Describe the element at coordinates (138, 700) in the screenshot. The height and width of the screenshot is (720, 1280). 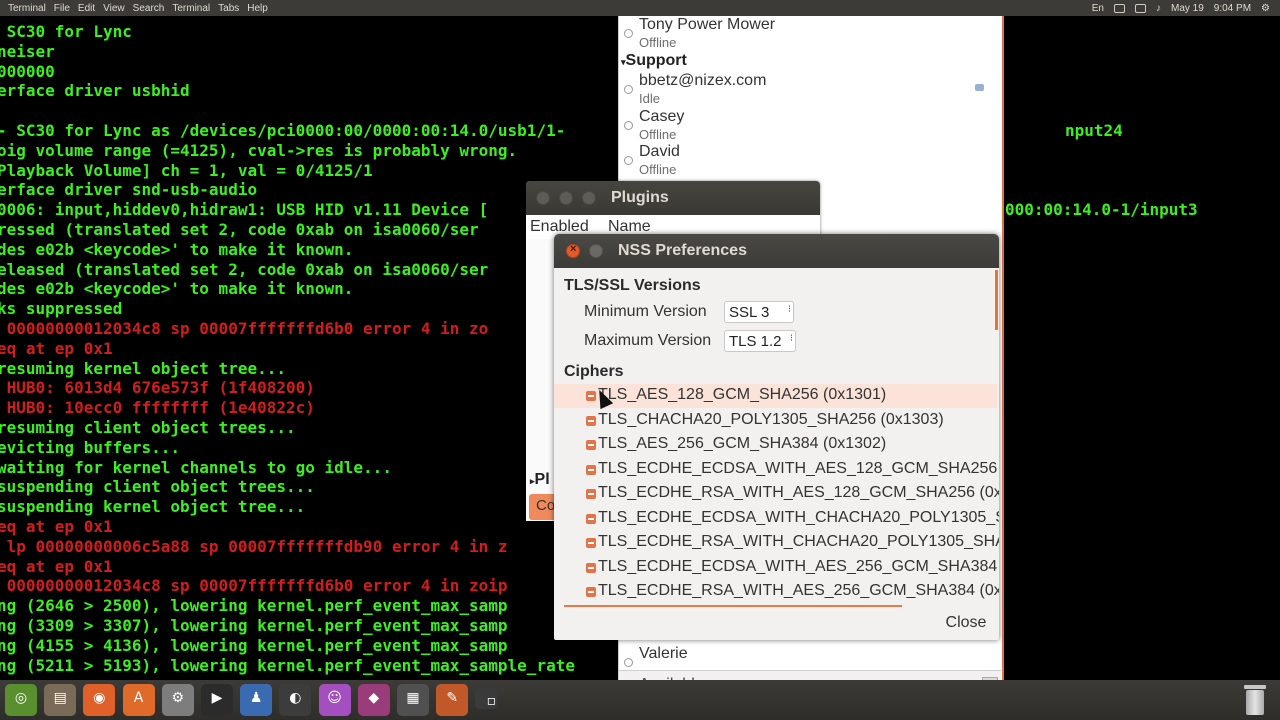
I see `software-center-icon: A` at that location.